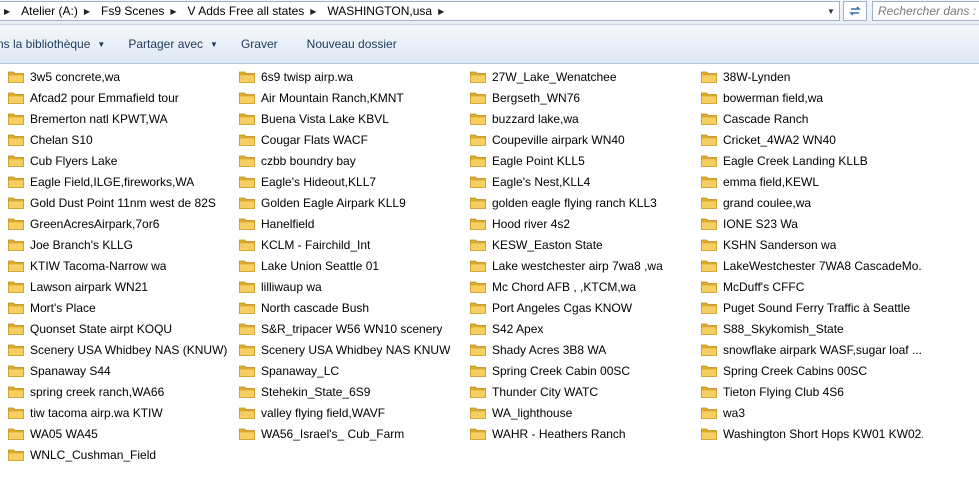 This screenshot has width=979, height=478. What do you see at coordinates (812, 139) in the screenshot?
I see `folder-item: Cricket_4WA2 WN40` at bounding box center [812, 139].